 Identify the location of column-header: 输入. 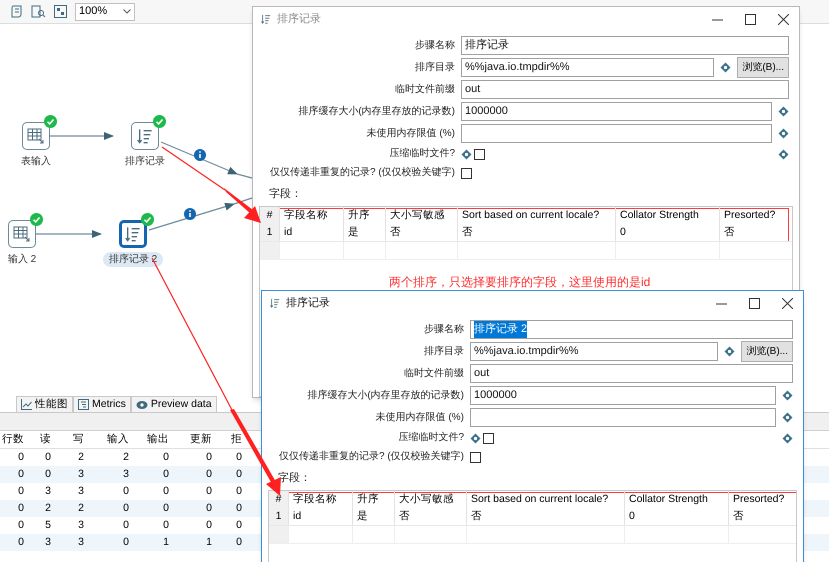
(112, 440).